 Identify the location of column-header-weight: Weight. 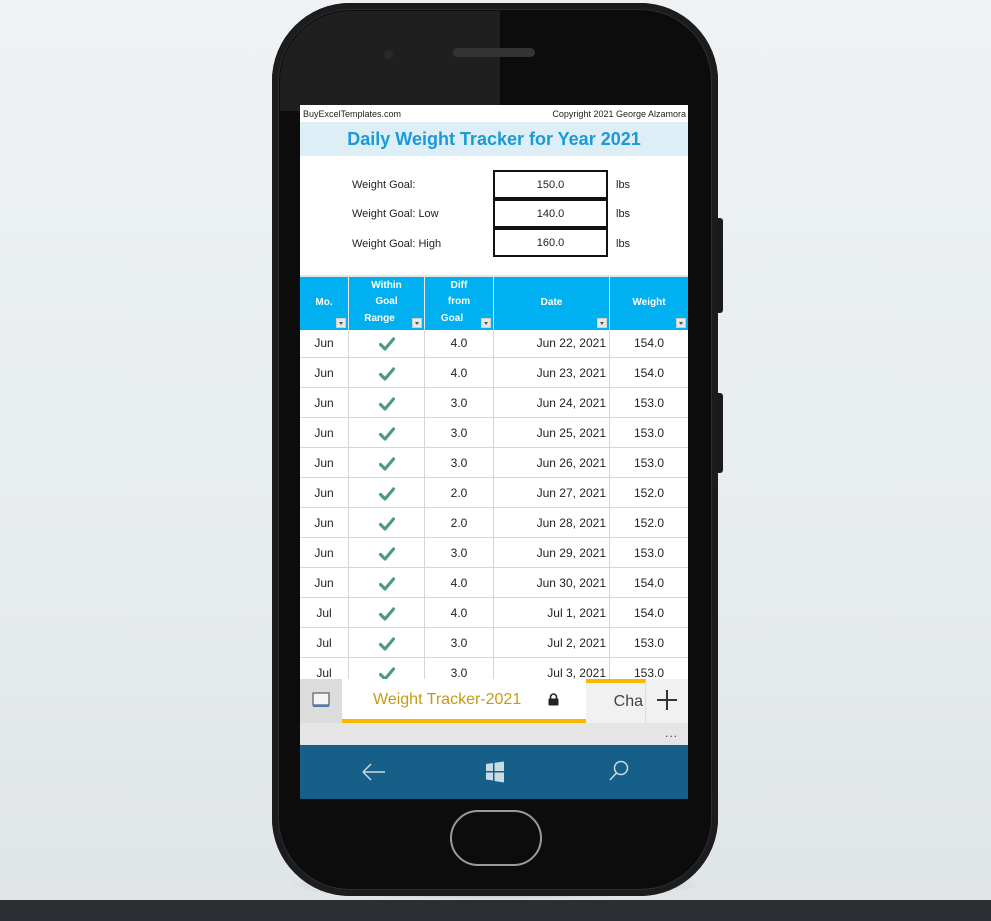
(649, 303).